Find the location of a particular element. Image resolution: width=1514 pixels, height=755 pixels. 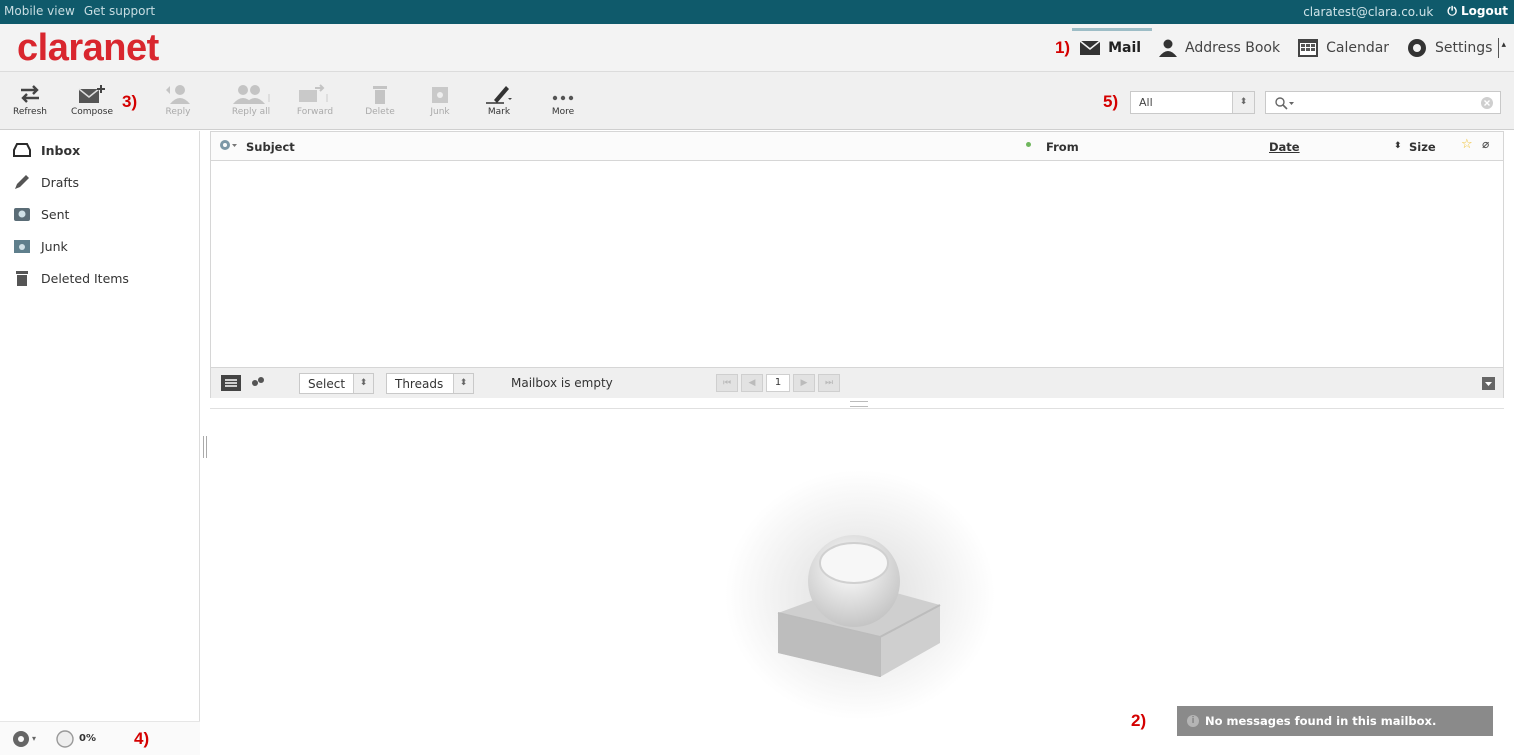

mark-button: Mark is located at coordinates (499, 100).